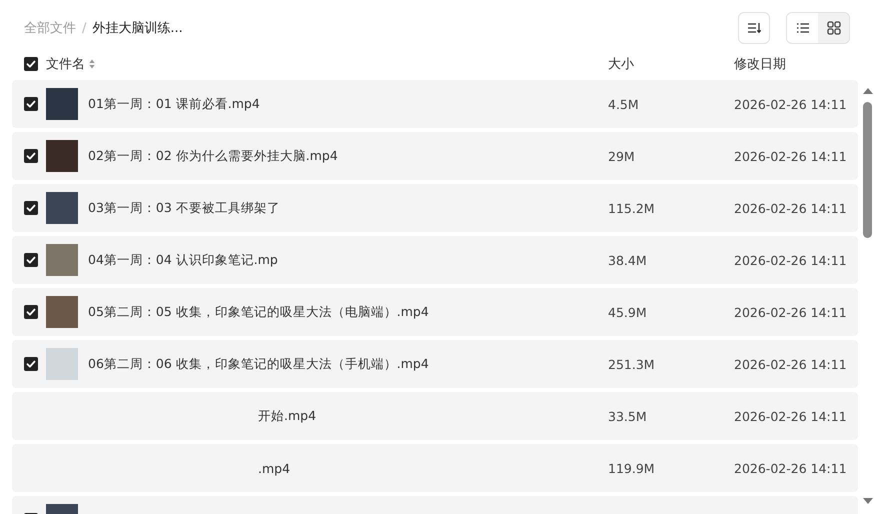 Image resolution: width=874 pixels, height=514 pixels. Describe the element at coordinates (435, 416) in the screenshot. I see `file-row: 开始.mp4 33.5M 2026-02-26 14:11` at that location.